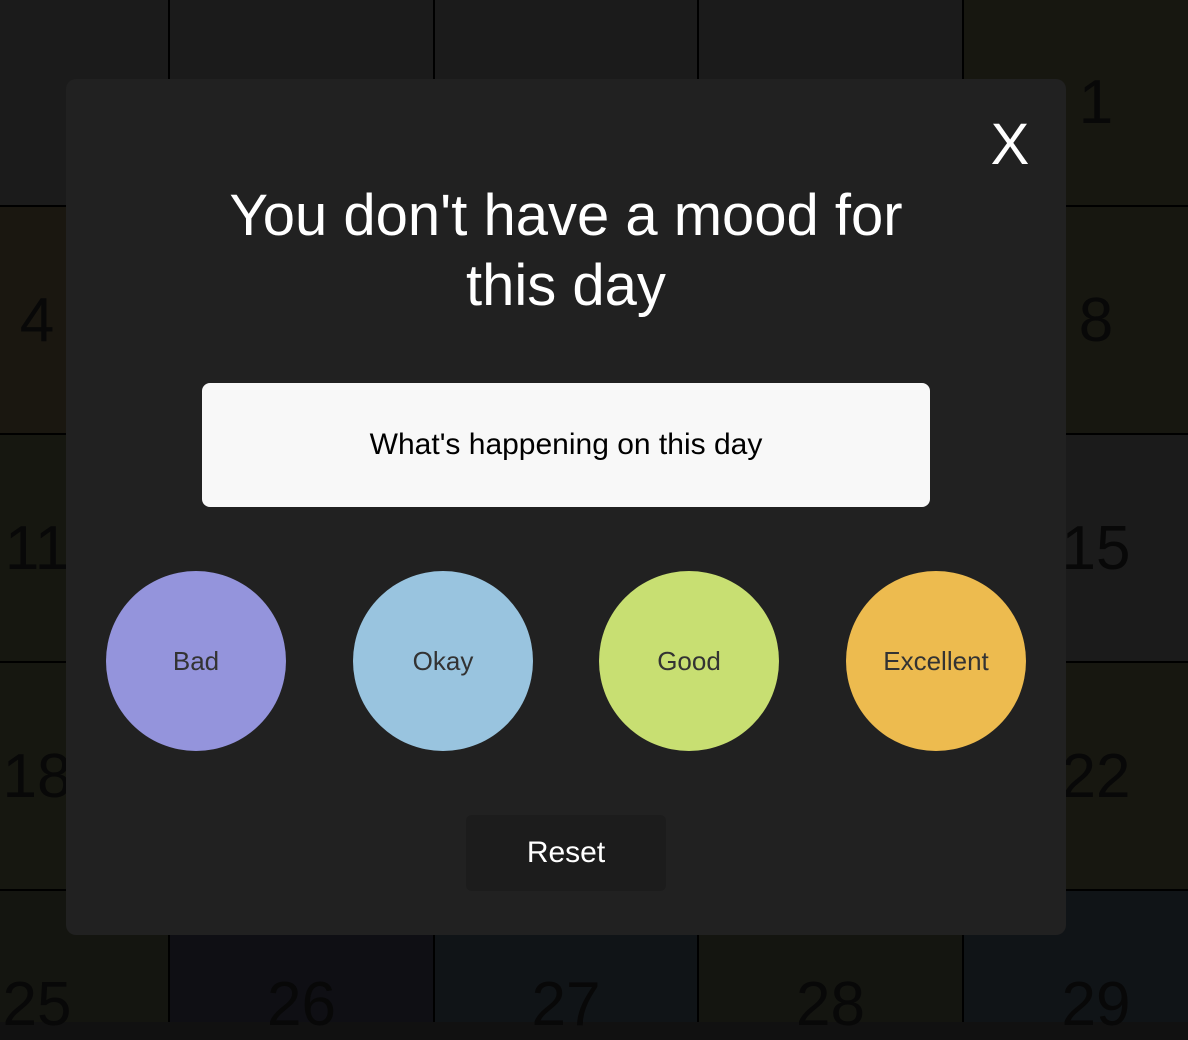 This screenshot has height=1040, width=1188. Describe the element at coordinates (1010, 145) in the screenshot. I see `close-button: X` at that location.